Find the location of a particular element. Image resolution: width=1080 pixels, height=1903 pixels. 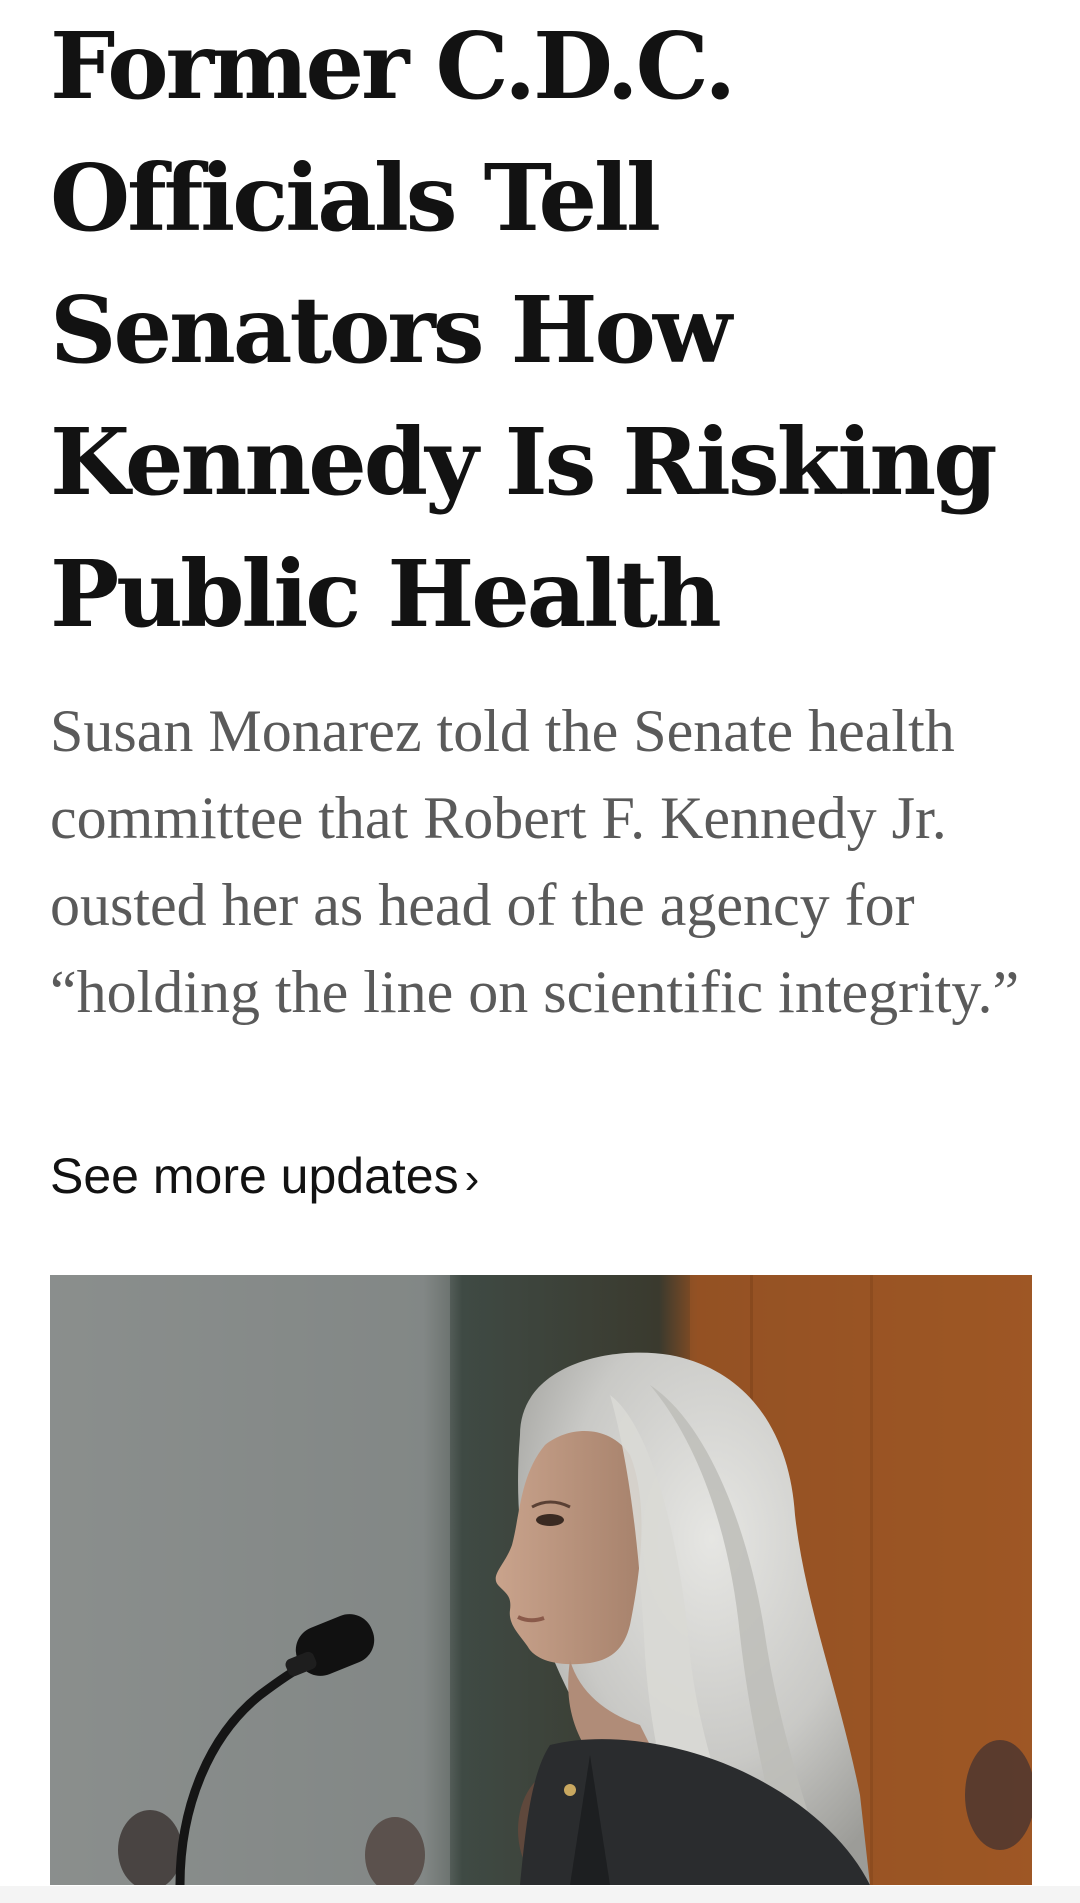

see-more-updates-label: See more updates is located at coordinates (254, 1176).